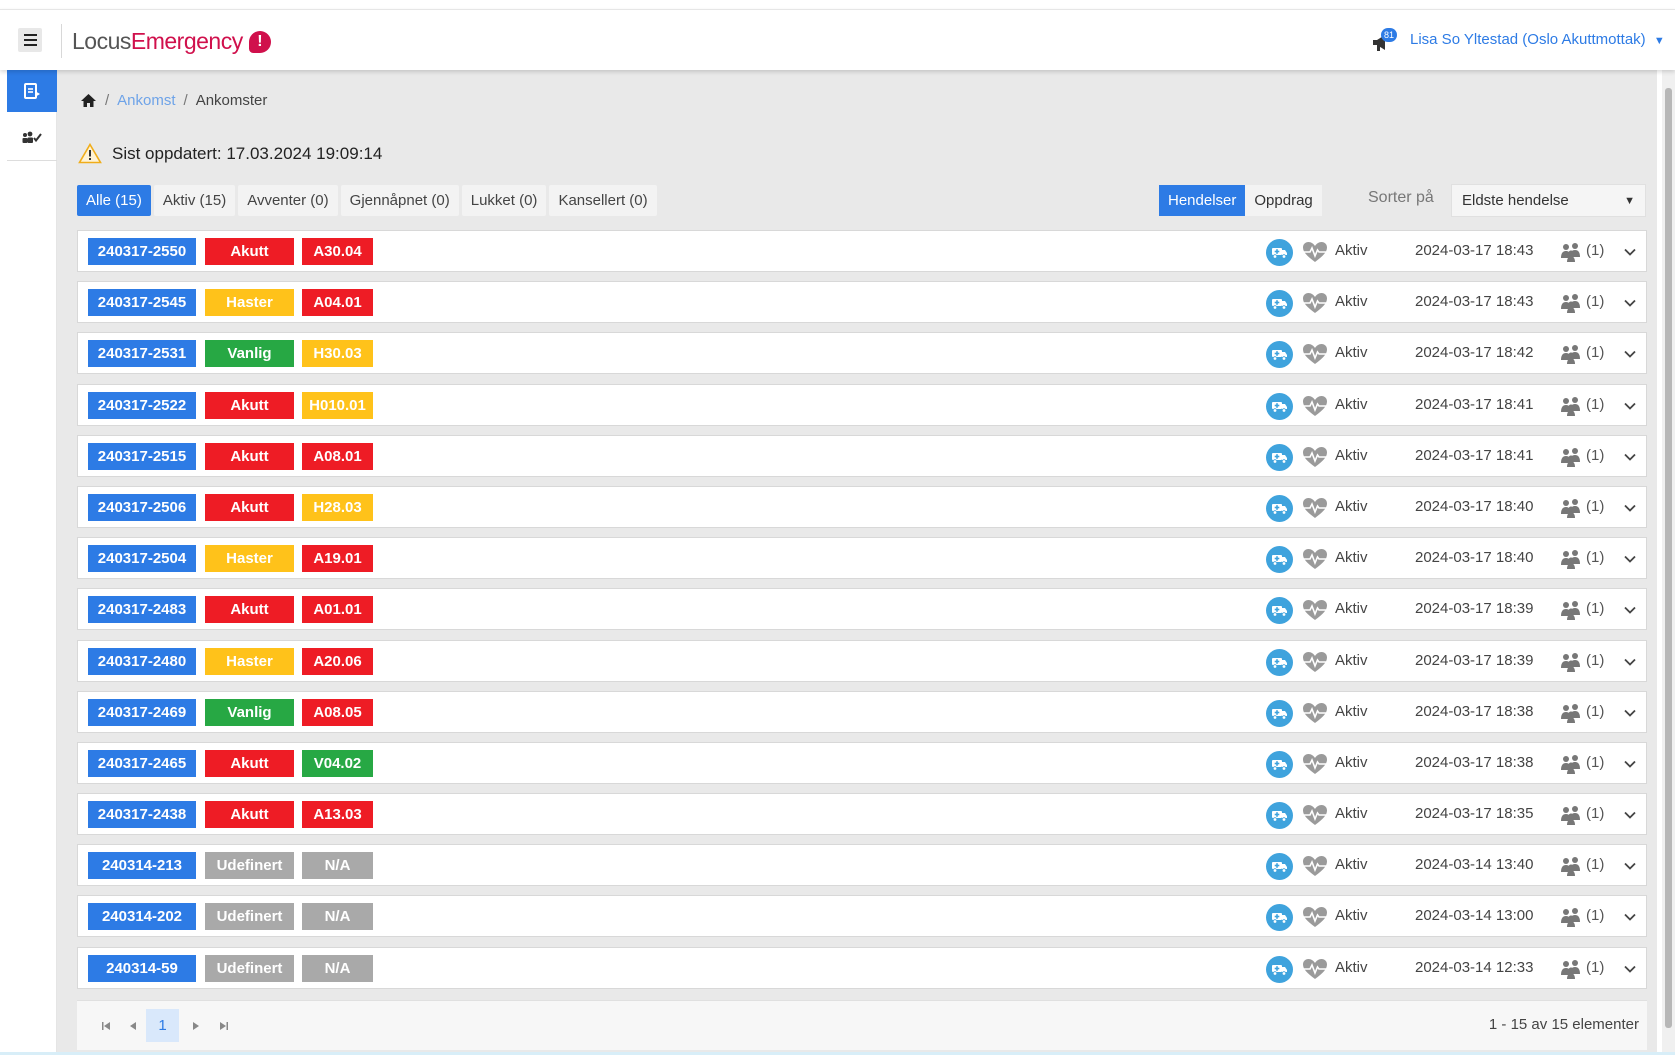 The image size is (1675, 1055). What do you see at coordinates (504, 200) in the screenshot?
I see `tab-lukket: Lukket (0)` at bounding box center [504, 200].